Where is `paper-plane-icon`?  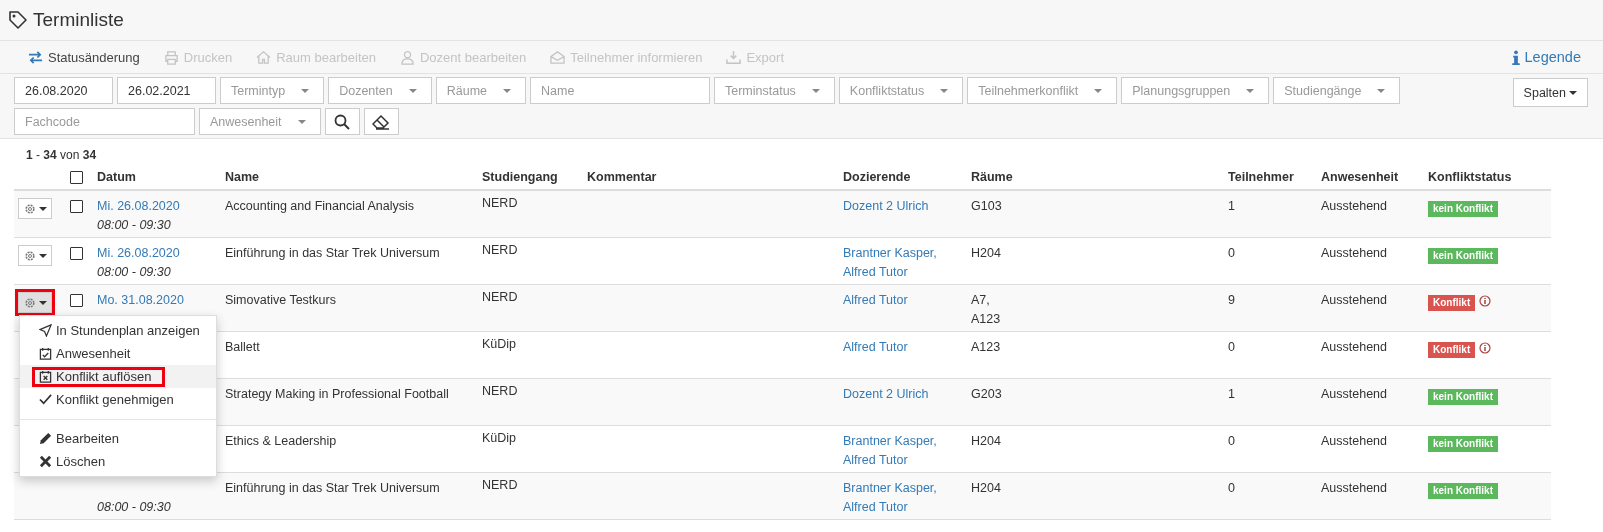 paper-plane-icon is located at coordinates (45, 330).